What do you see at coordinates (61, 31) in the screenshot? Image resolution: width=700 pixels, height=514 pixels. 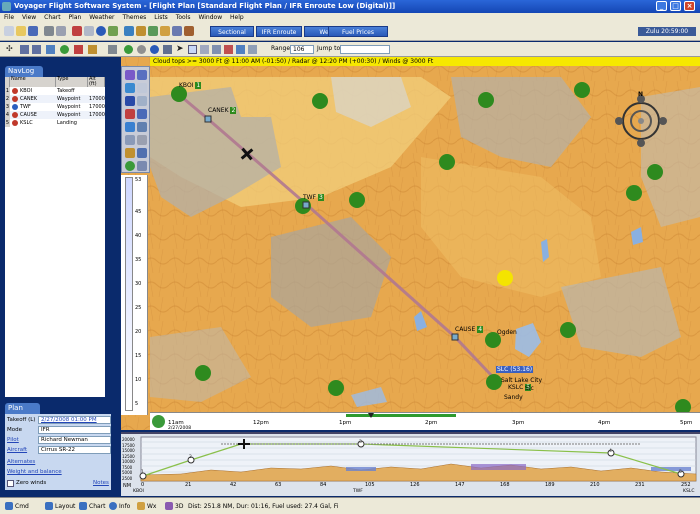 I see `print-preview-icon` at bounding box center [61, 31].